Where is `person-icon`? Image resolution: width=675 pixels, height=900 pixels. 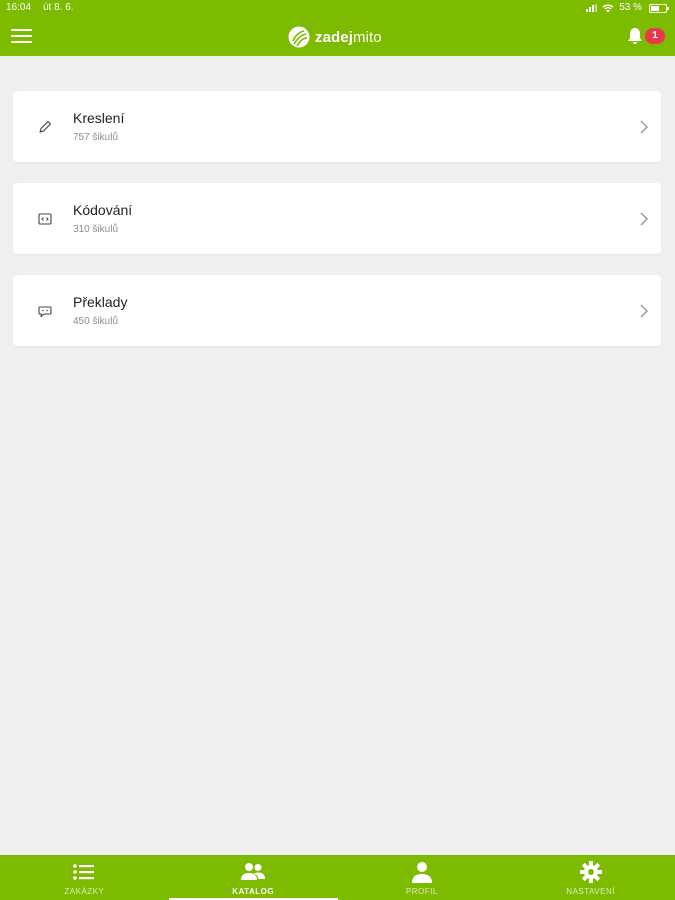
person-icon is located at coordinates (421, 872).